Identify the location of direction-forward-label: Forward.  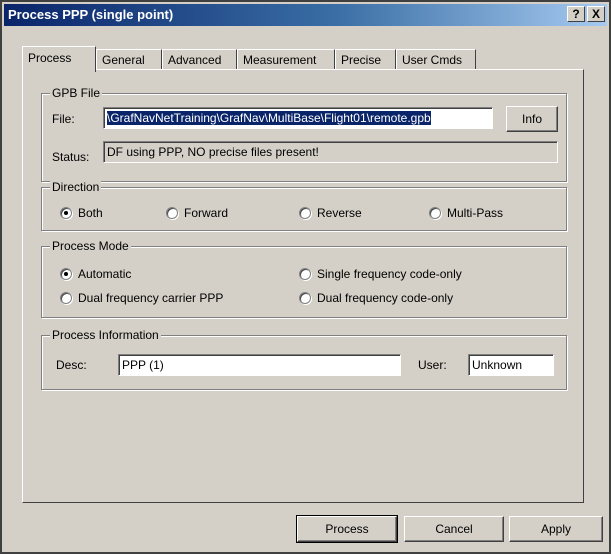
(206, 213).